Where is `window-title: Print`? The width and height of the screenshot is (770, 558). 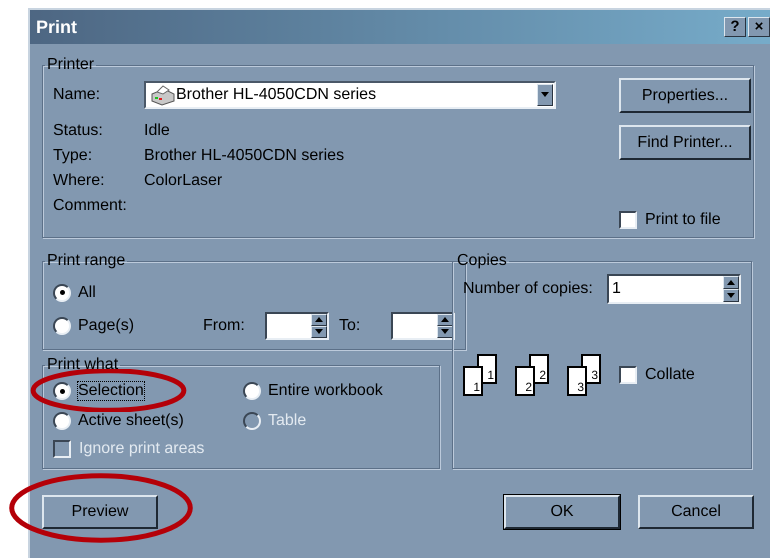 window-title: Print is located at coordinates (57, 27).